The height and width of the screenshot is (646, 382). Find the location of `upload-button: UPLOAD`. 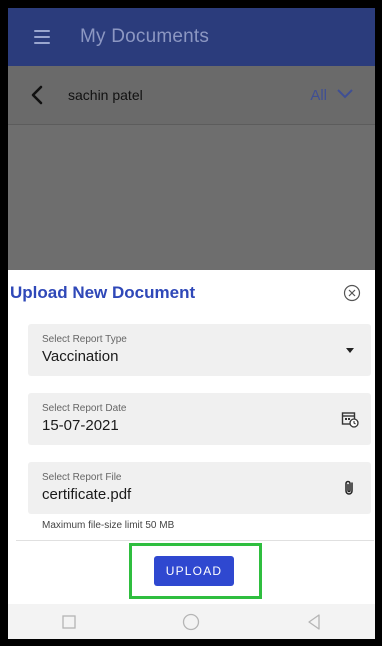

upload-button: UPLOAD is located at coordinates (194, 571).